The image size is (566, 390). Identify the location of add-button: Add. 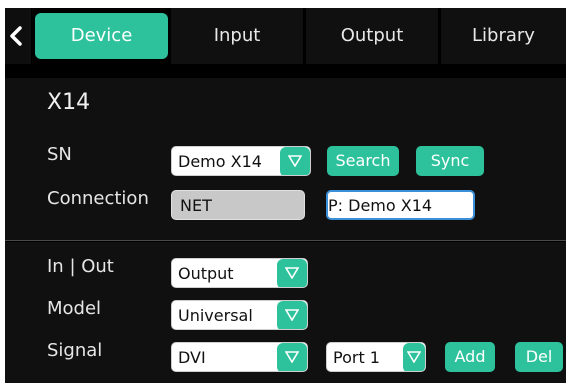
(470, 357).